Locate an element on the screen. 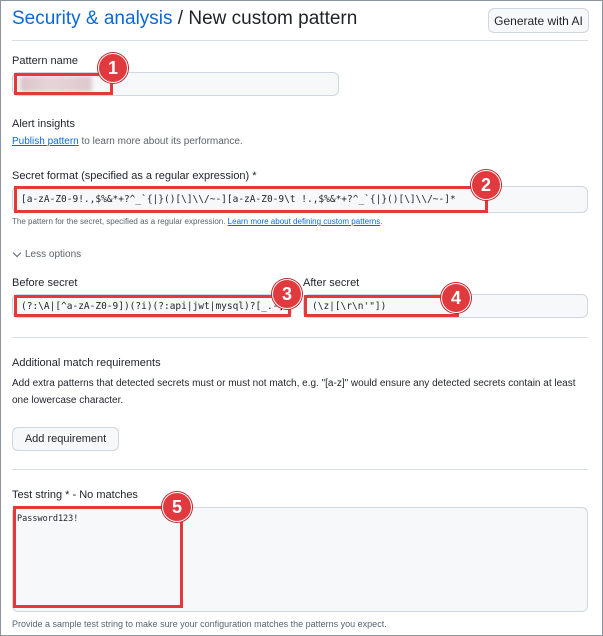  publish-pattern-link: Publish pattern is located at coordinates (45, 141).